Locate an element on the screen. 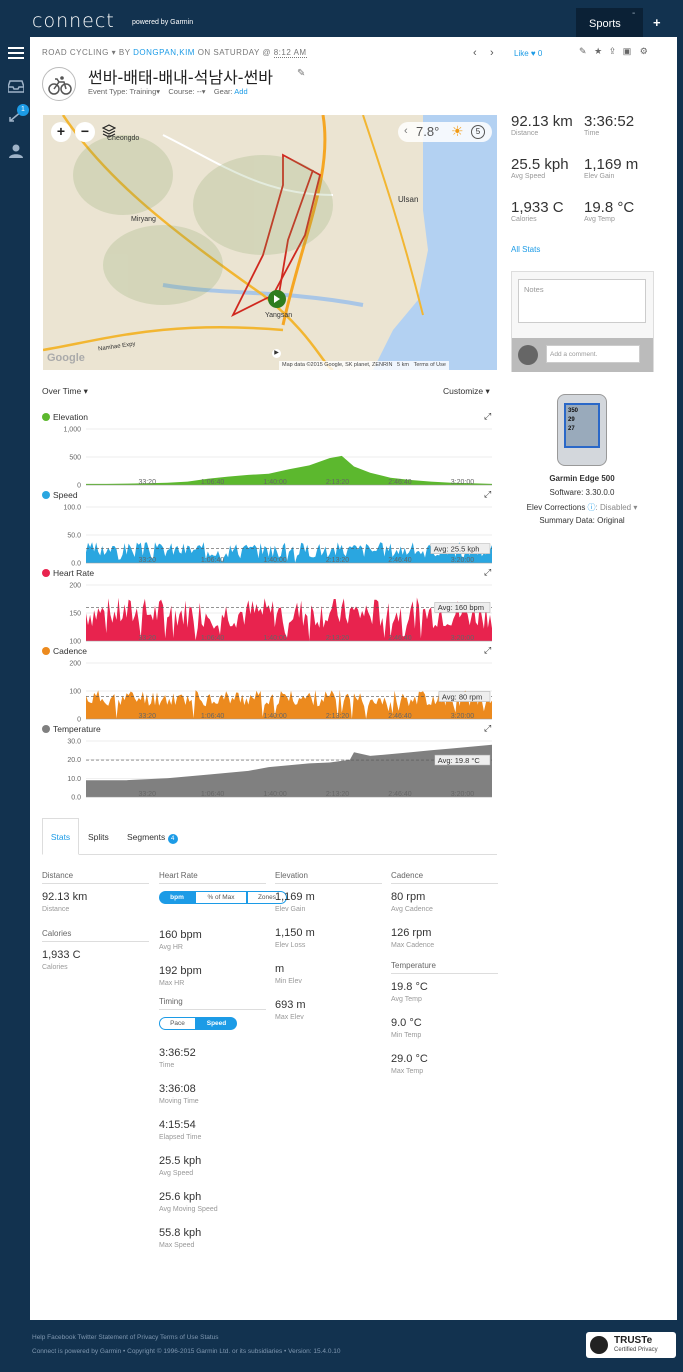 This screenshot has height=1372, width=683. stat-label: Avg Cadence is located at coordinates (412, 909).